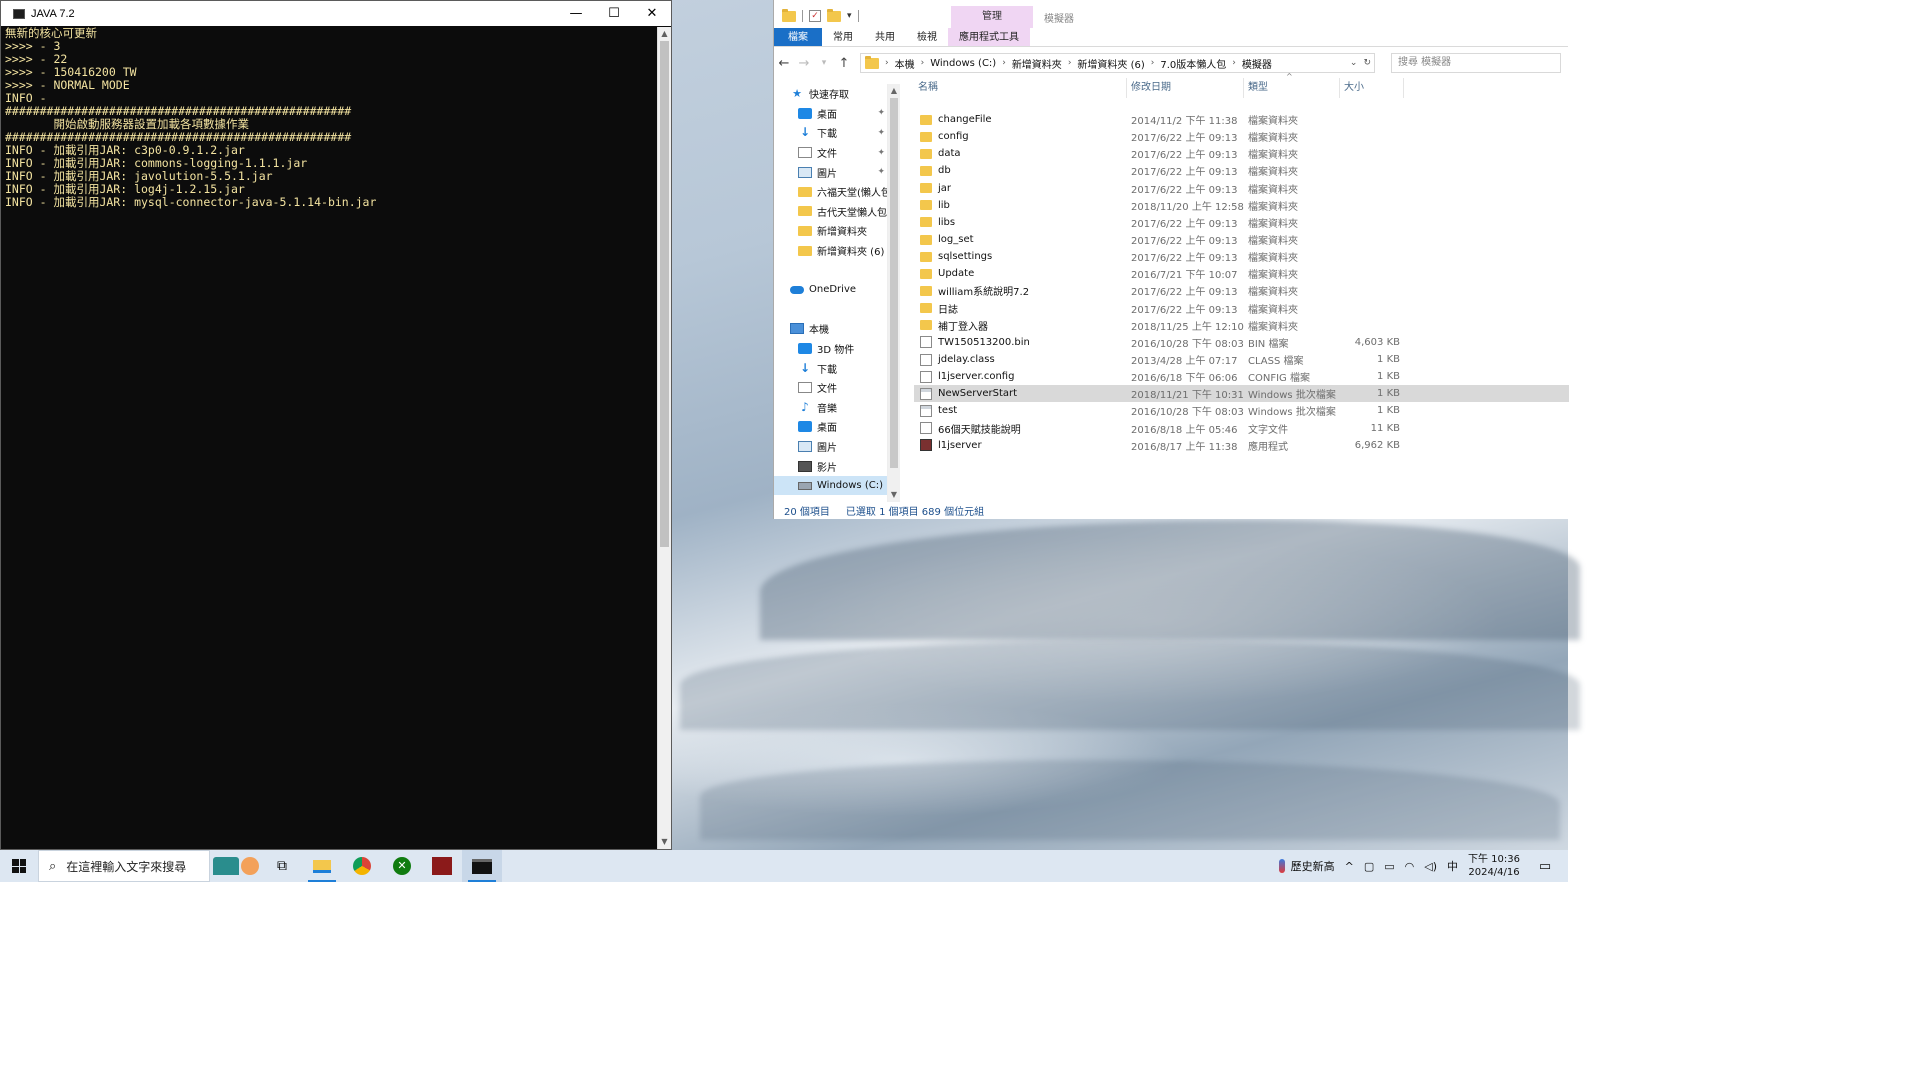 The image size is (1920, 1080). I want to click on nav-item: 古代天堂懶人包, so click(830, 212).